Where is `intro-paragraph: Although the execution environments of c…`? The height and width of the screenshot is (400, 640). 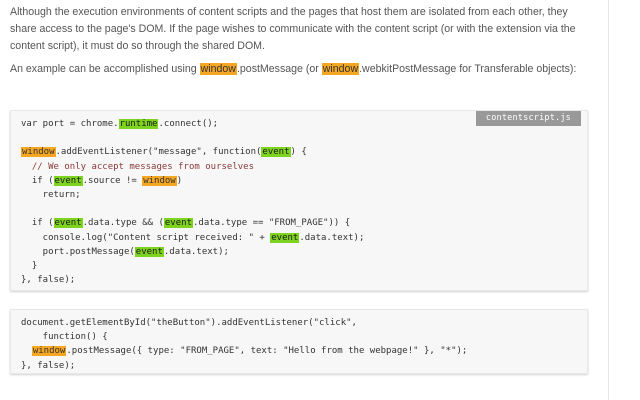 intro-paragraph: Although the execution environments of c… is located at coordinates (293, 29).